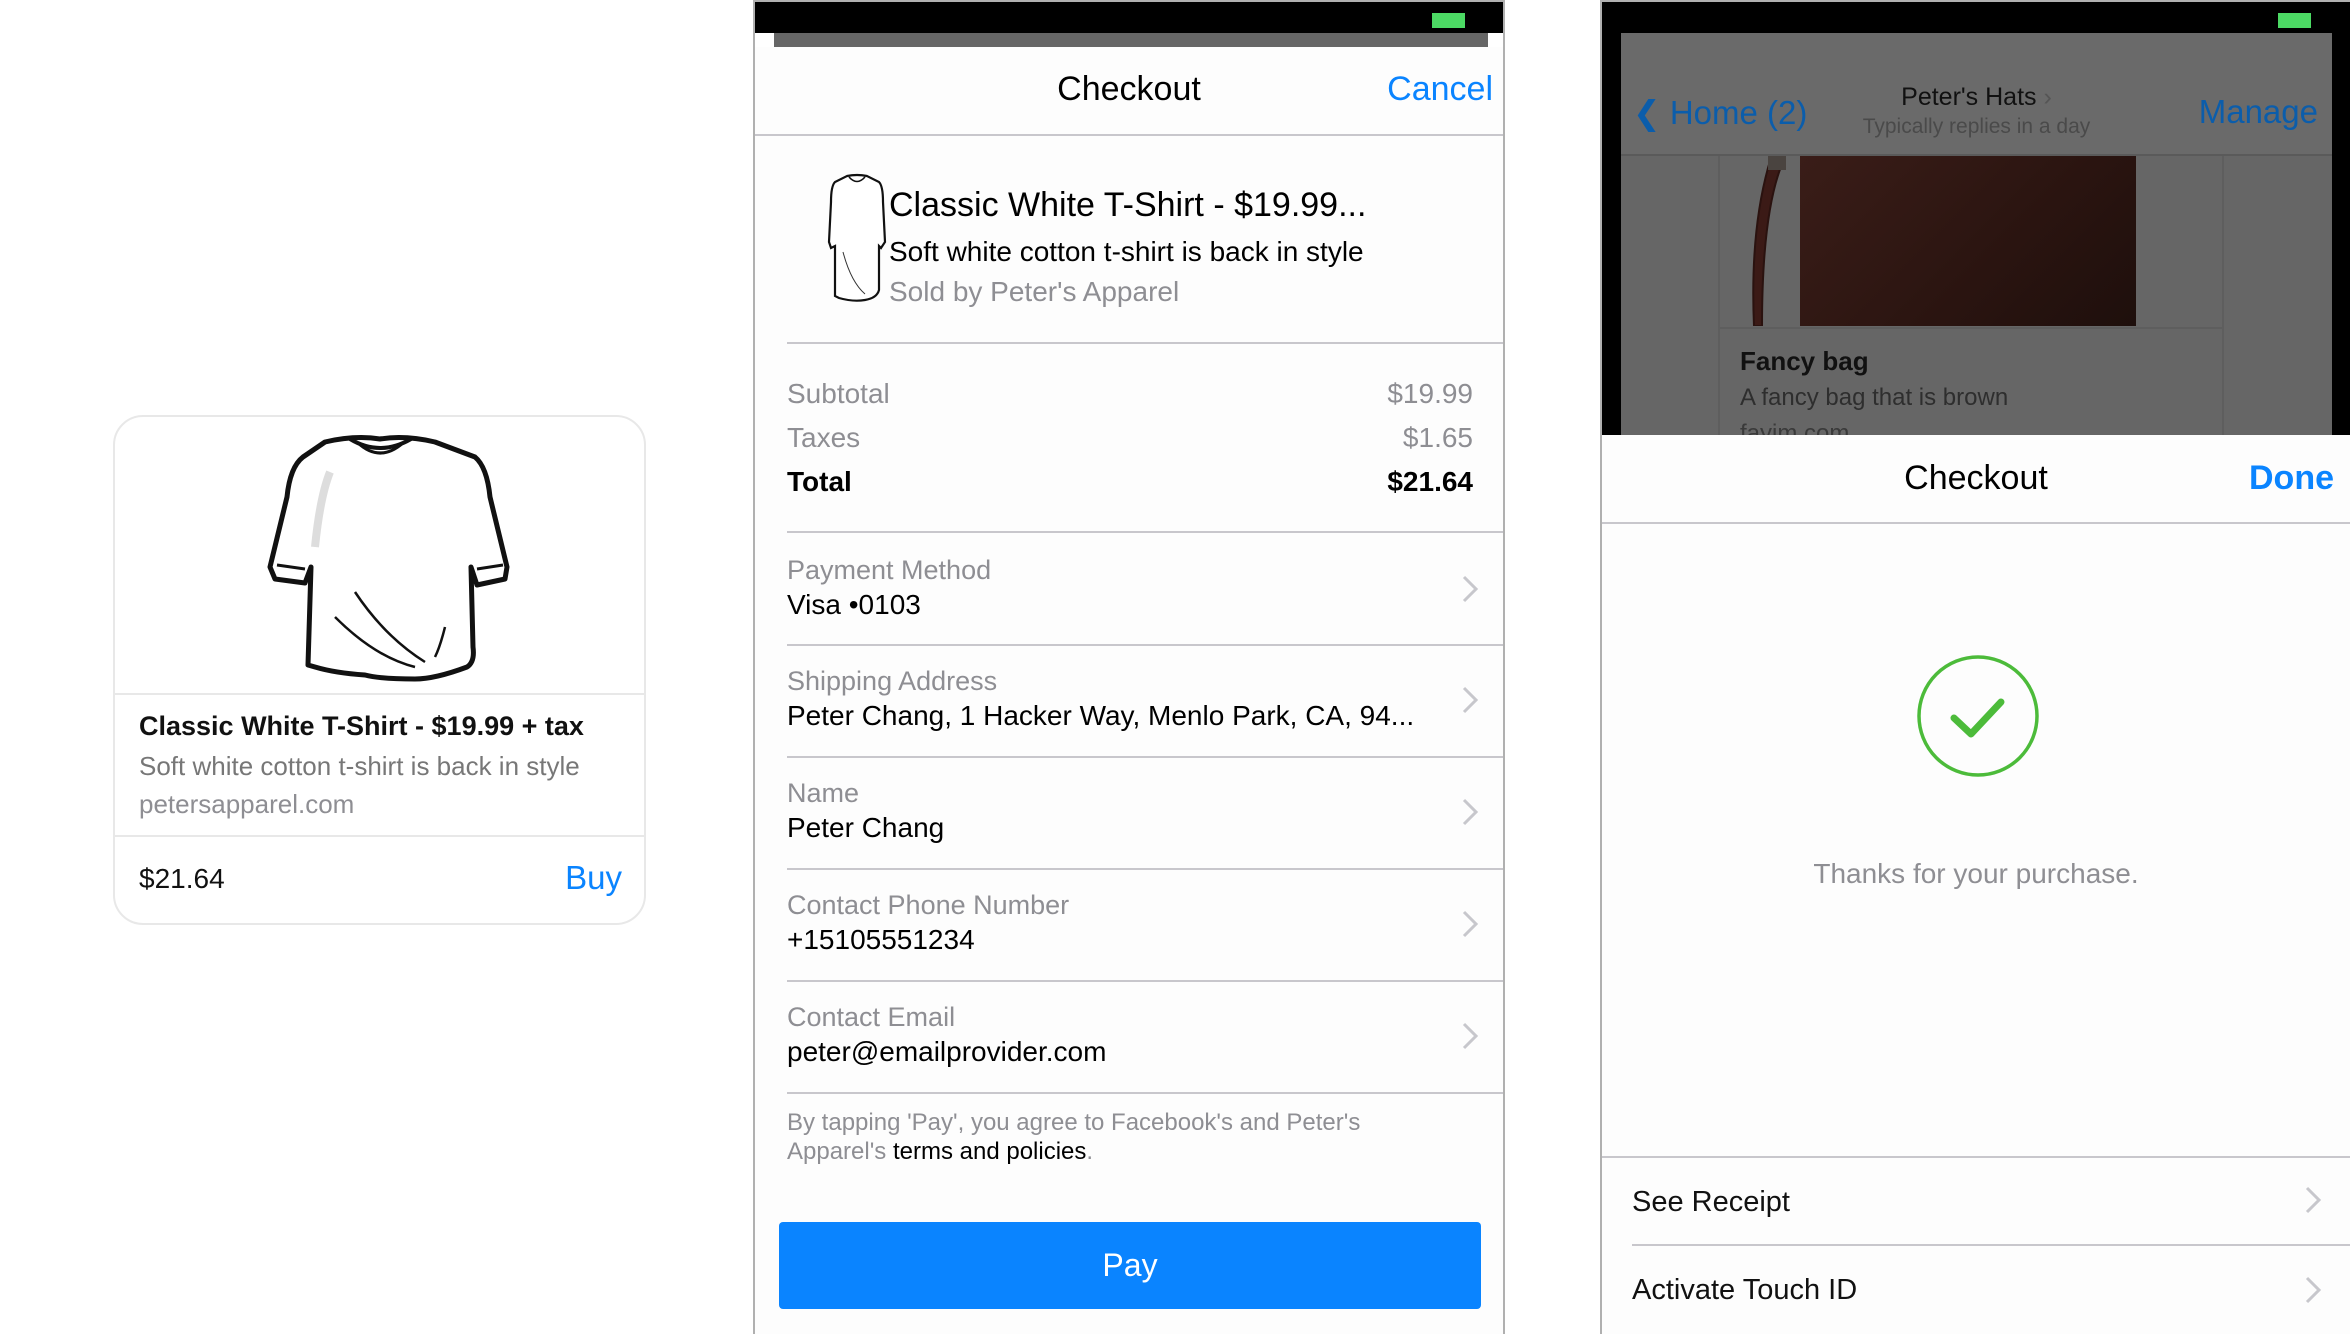 The width and height of the screenshot is (2350, 1334). I want to click on tshirt-thumbnail-icon, so click(857, 237).